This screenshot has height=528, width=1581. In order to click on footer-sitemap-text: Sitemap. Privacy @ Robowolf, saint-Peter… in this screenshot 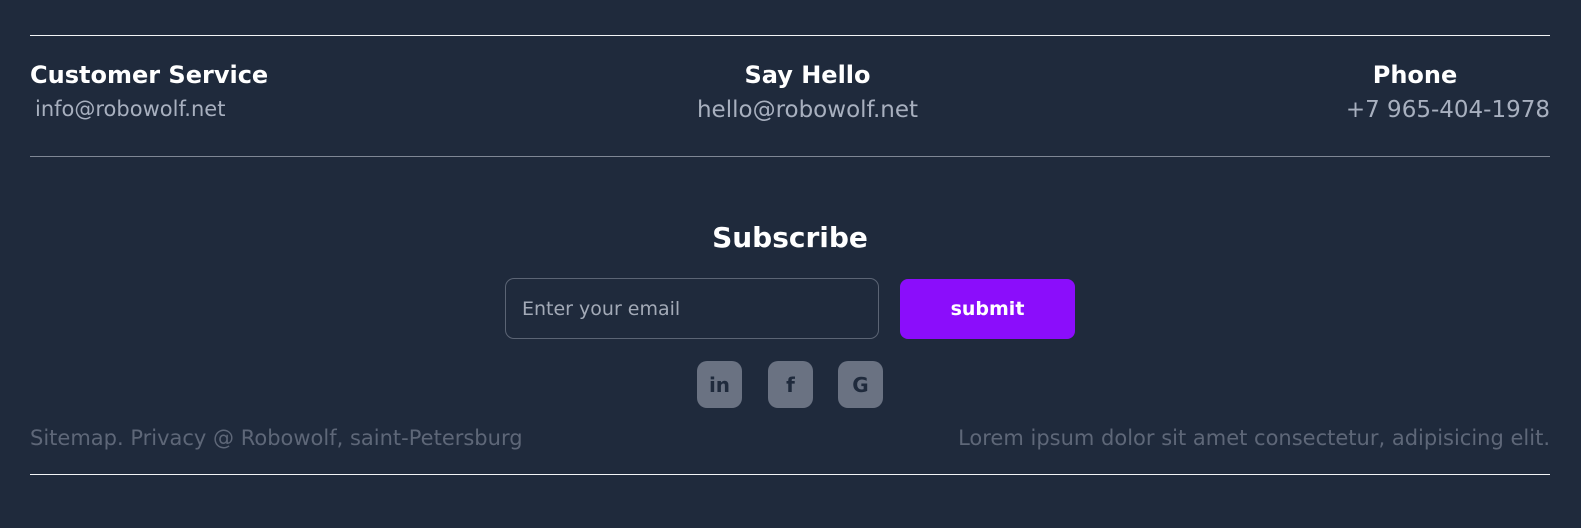, I will do `click(276, 438)`.